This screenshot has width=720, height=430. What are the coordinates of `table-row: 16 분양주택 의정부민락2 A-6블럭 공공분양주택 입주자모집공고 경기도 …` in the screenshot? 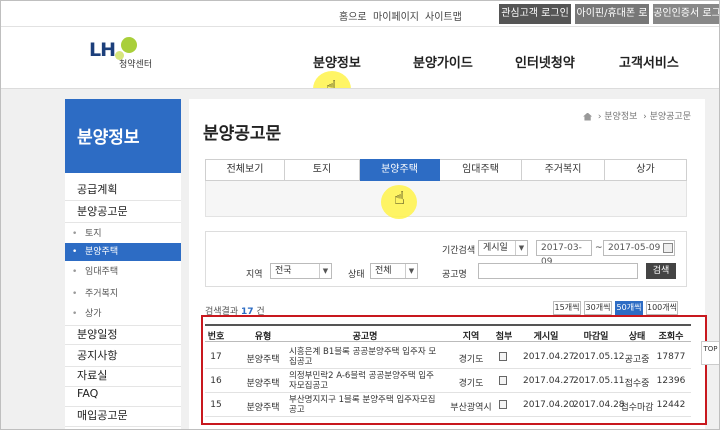 It's located at (448, 381).